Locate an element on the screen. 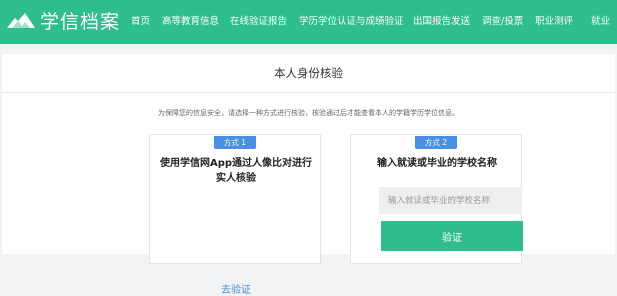  nav-home: 首页 is located at coordinates (140, 22).